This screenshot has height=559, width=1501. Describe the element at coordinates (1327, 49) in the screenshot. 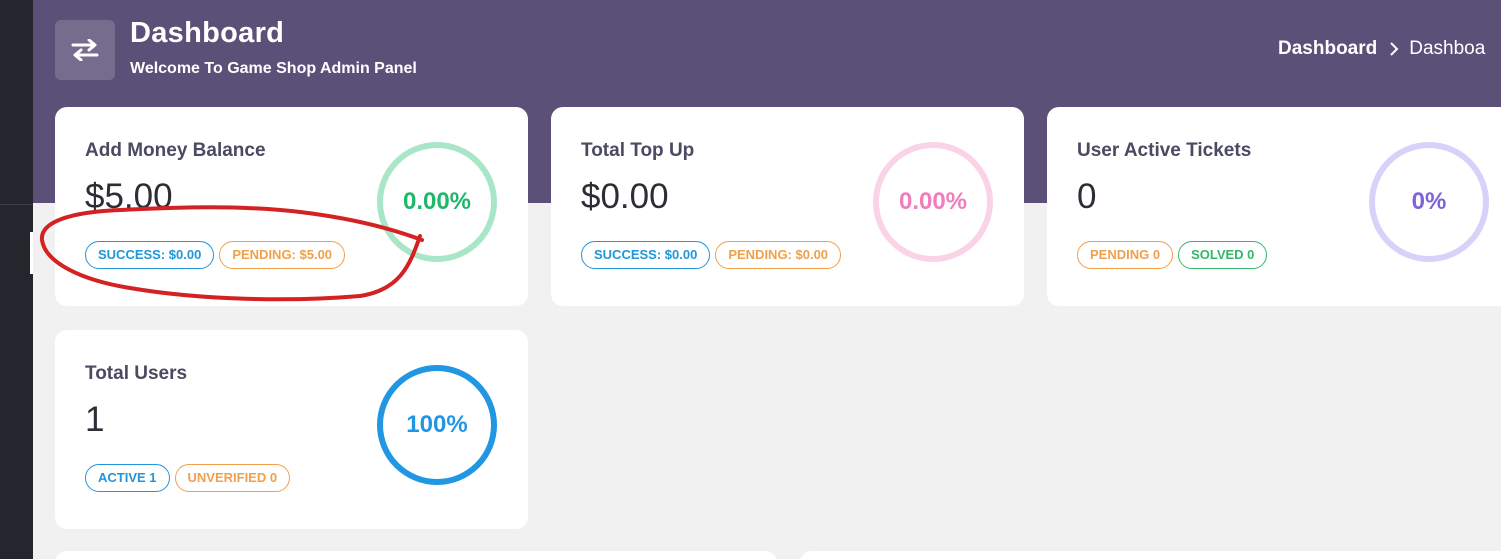

I see `breadcrumb-home-link: Dashboard` at that location.